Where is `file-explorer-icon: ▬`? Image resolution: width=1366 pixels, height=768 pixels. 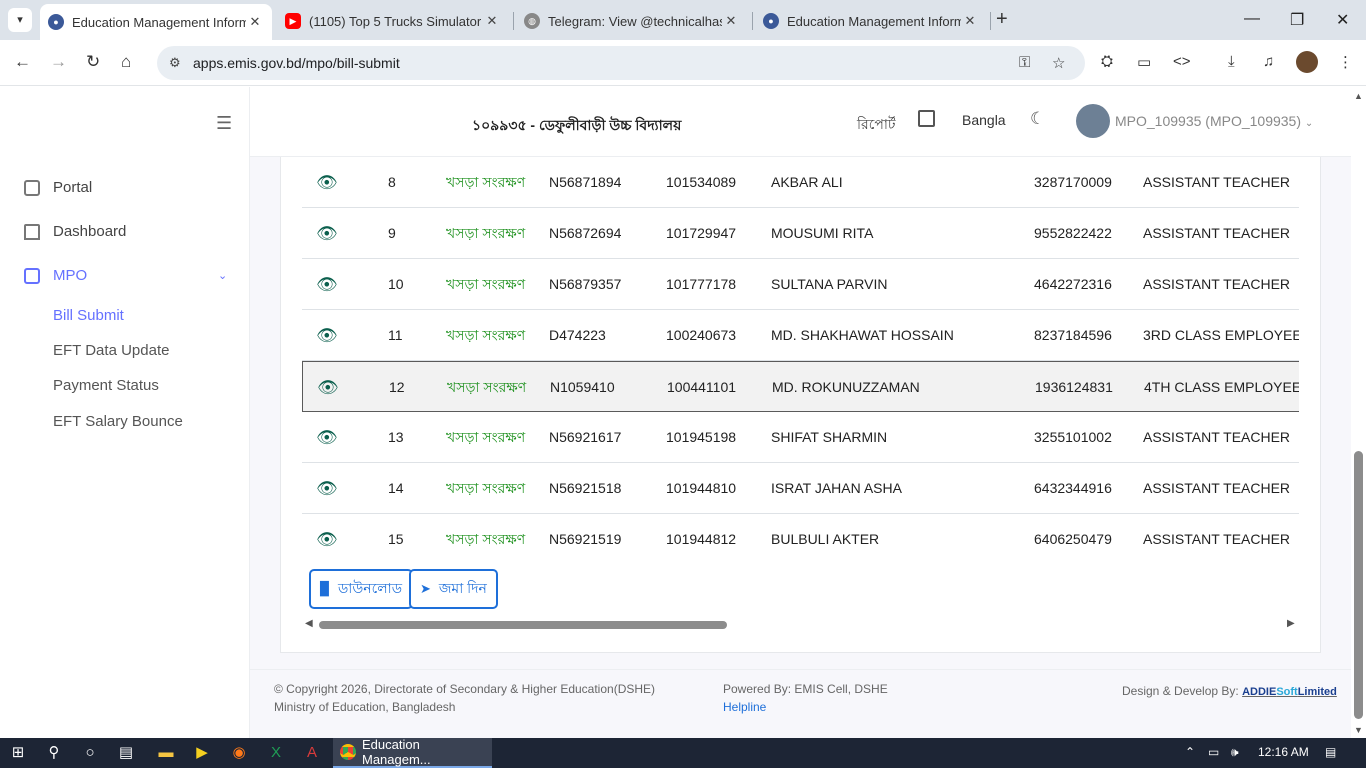
file-explorer-icon: ▬ is located at coordinates (166, 753).